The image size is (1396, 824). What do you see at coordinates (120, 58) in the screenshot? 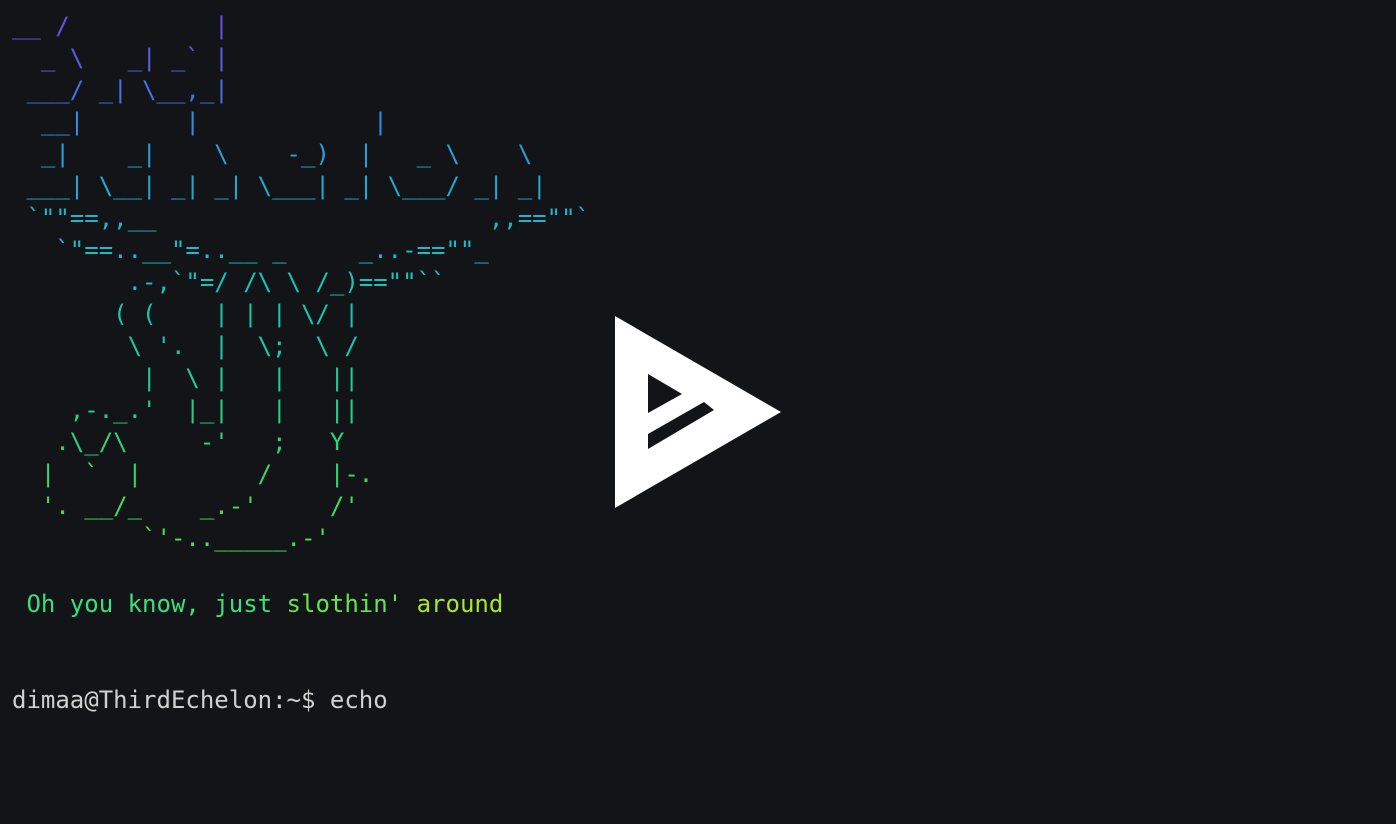
I see `ascii-art-line: _ \ _| _` |` at bounding box center [120, 58].